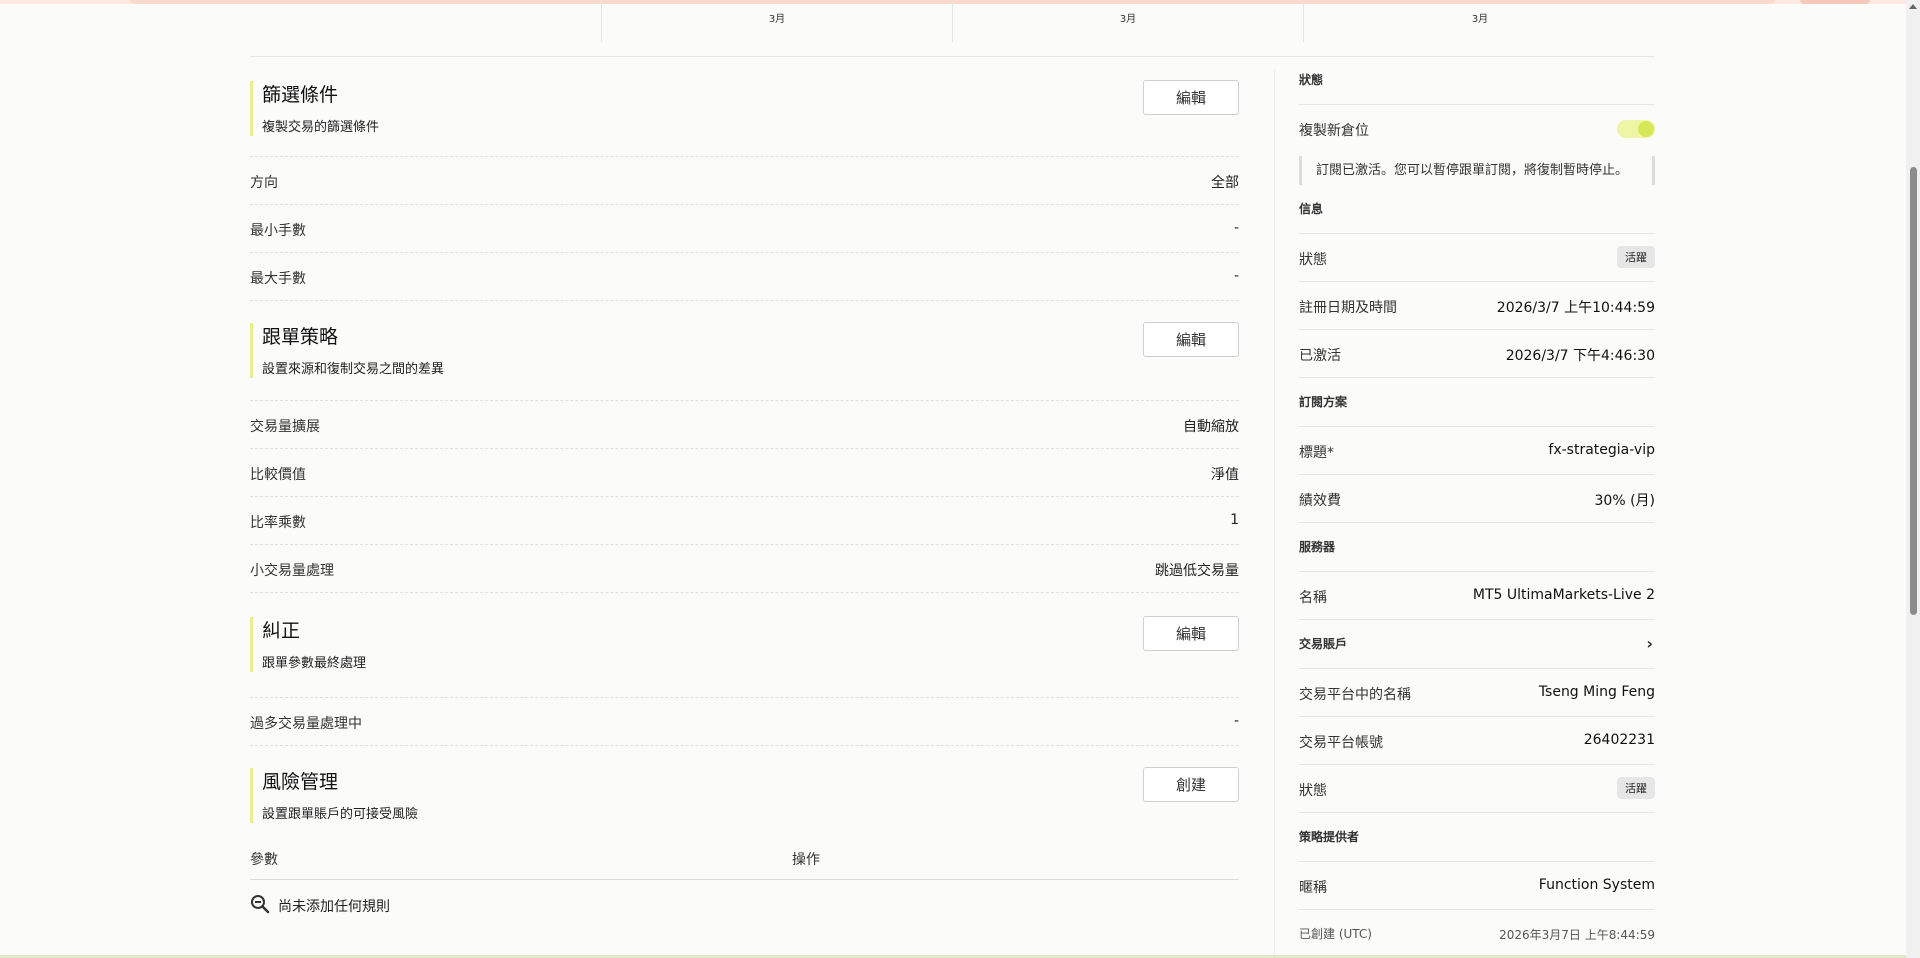 This screenshot has width=1920, height=958. I want to click on info-value: Function System, so click(1596, 885).